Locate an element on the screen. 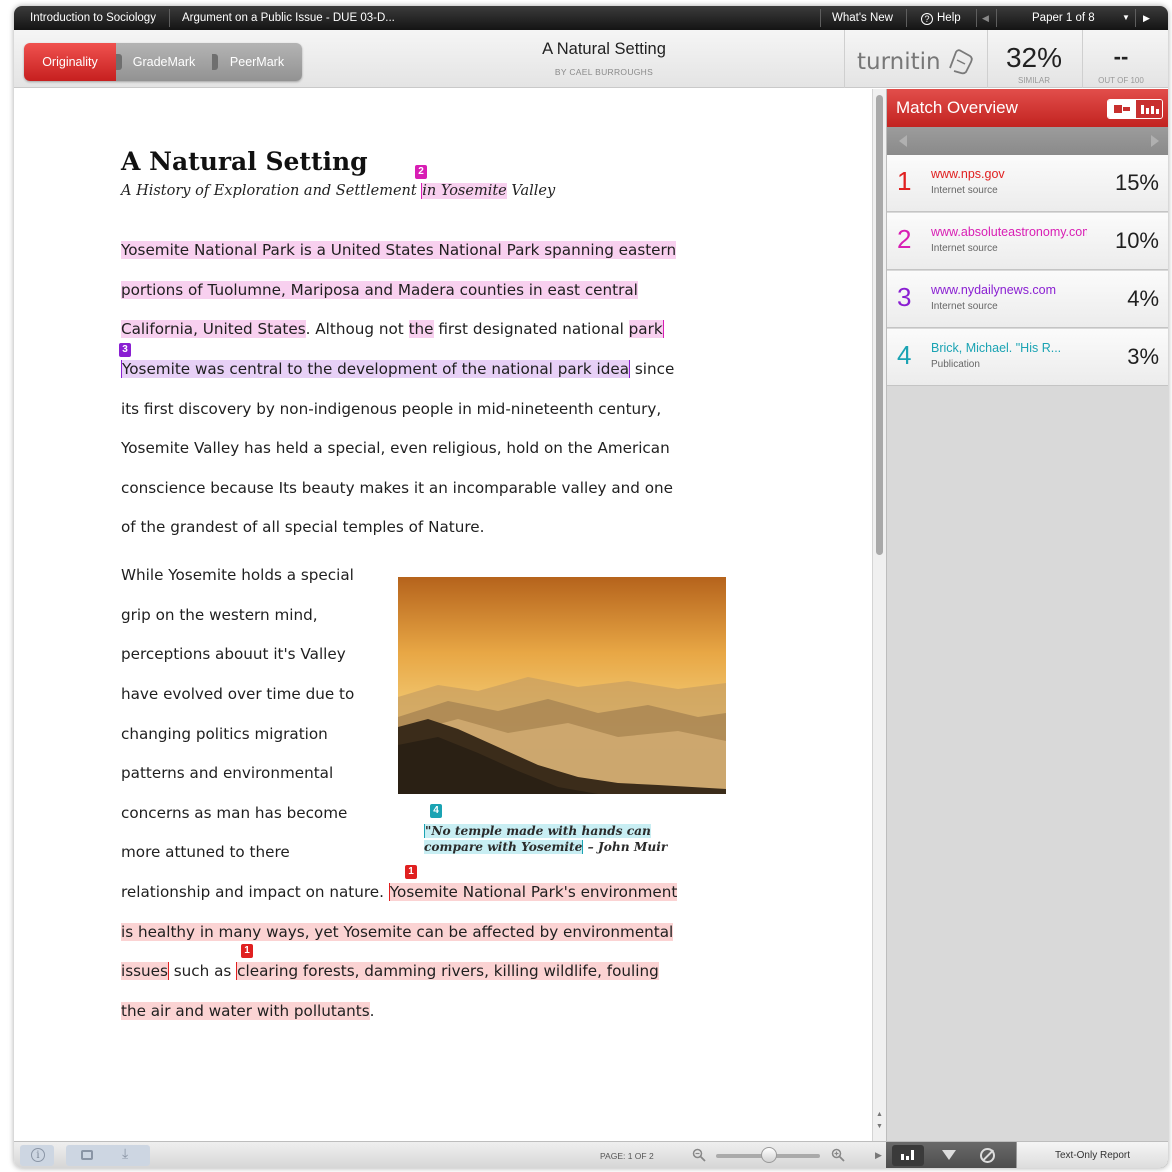 This screenshot has height=1172, width=1172. info-icon: i is located at coordinates (38, 1155).